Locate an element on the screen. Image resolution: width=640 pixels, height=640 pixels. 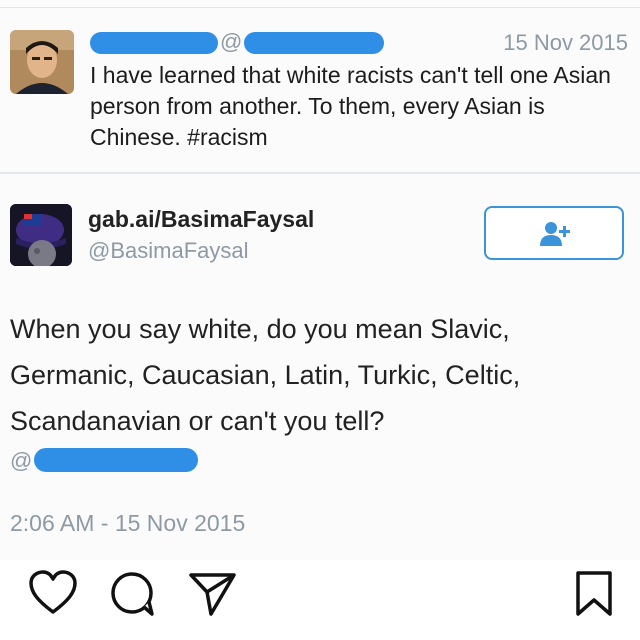
display-name: gab.ai/BasimaFaysal is located at coordinates (201, 219).